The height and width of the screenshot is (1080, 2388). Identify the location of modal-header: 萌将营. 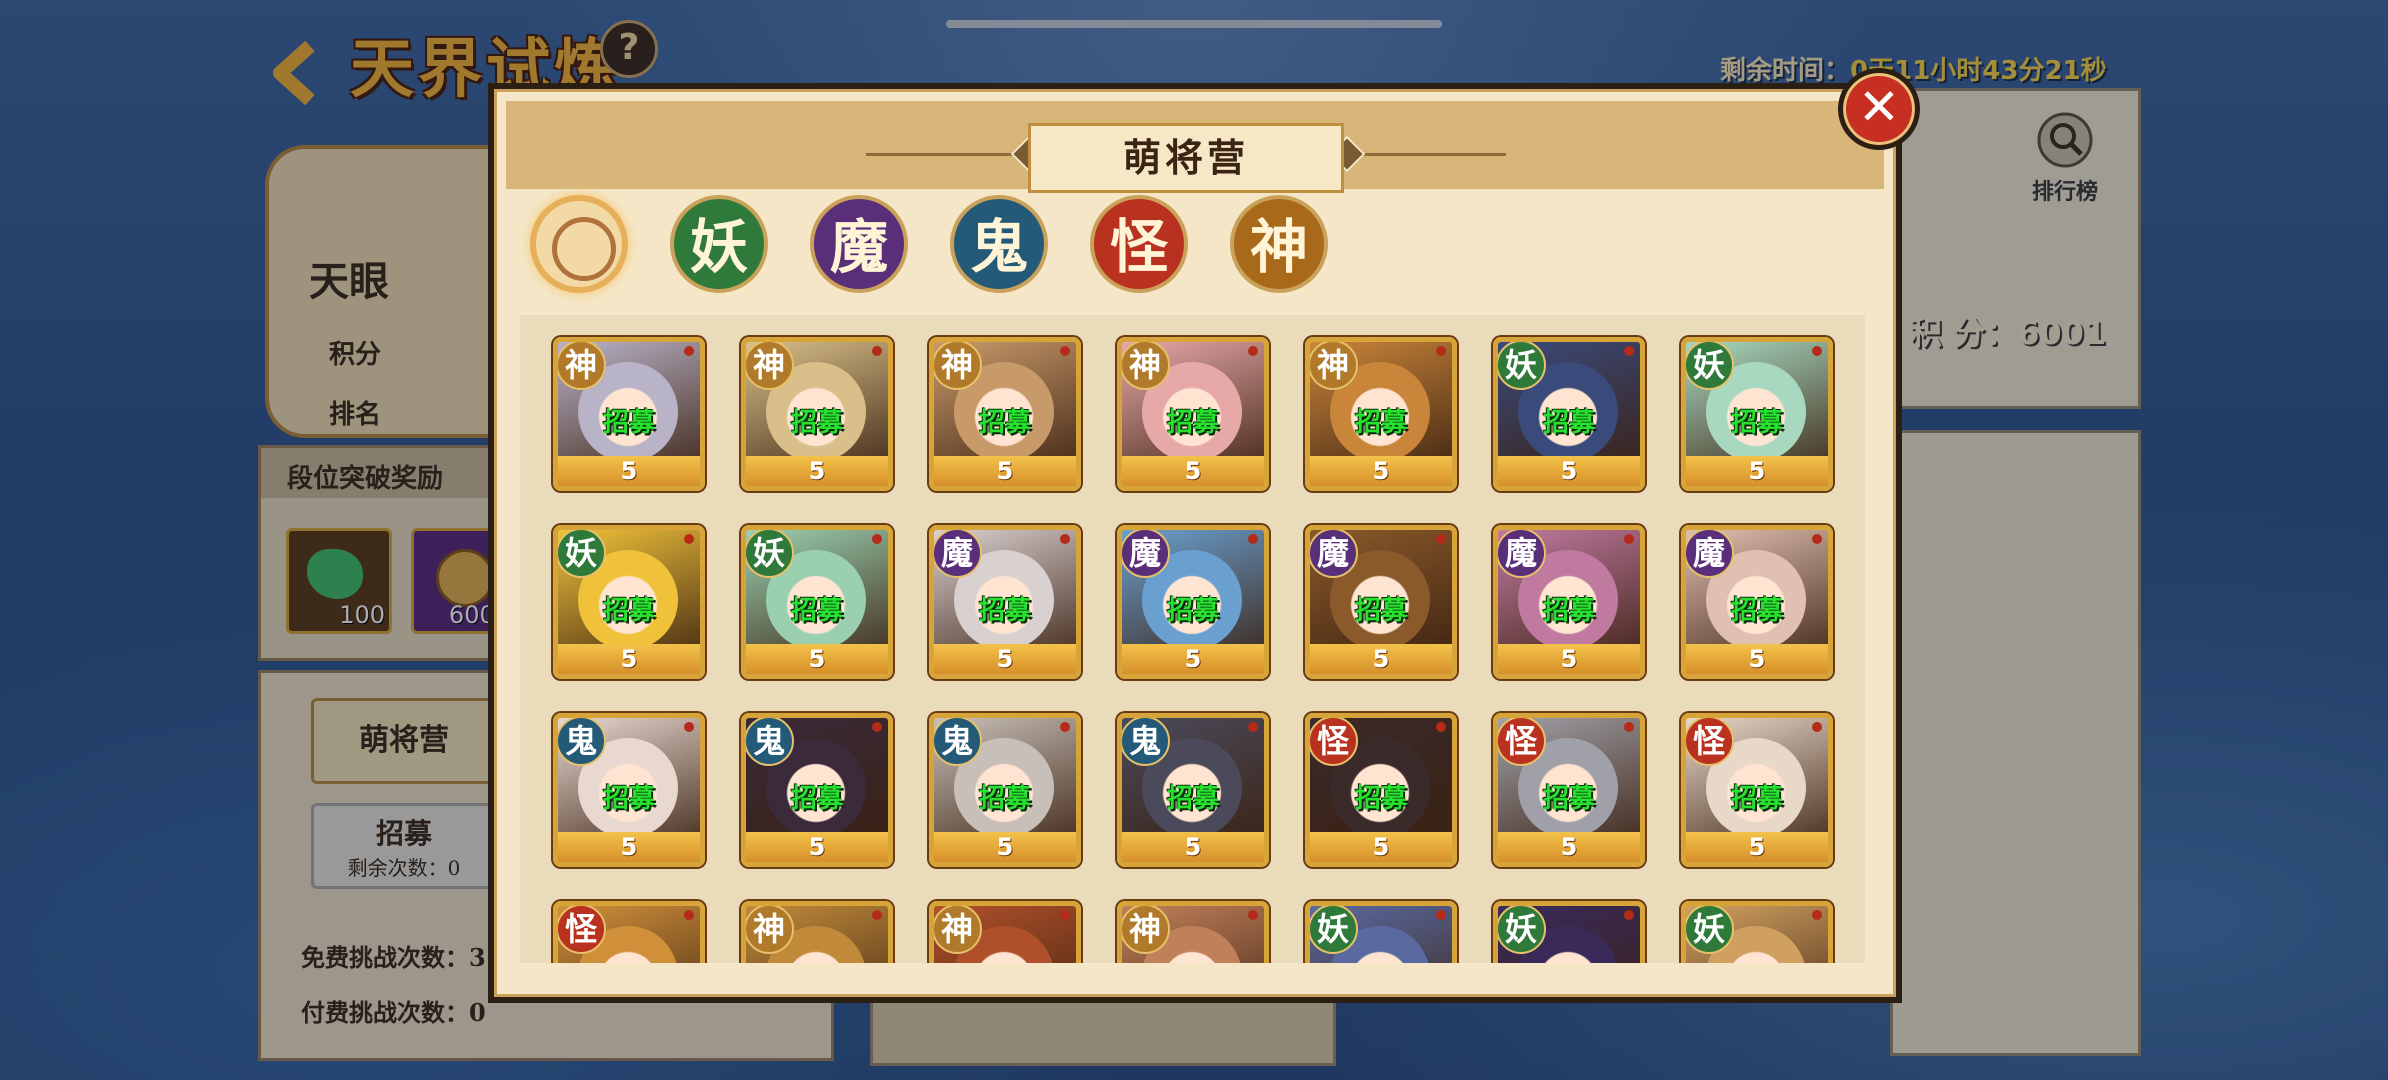
(1195, 147).